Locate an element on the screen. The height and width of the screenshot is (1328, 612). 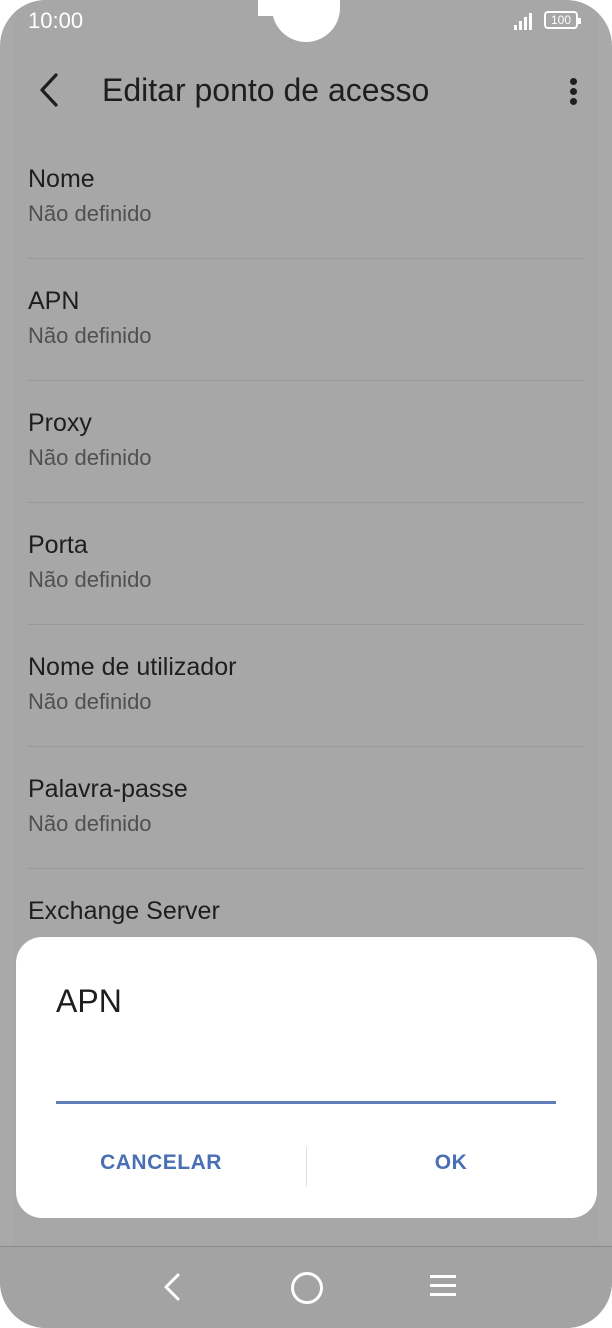
item-label: Proxy is located at coordinates (60, 423).